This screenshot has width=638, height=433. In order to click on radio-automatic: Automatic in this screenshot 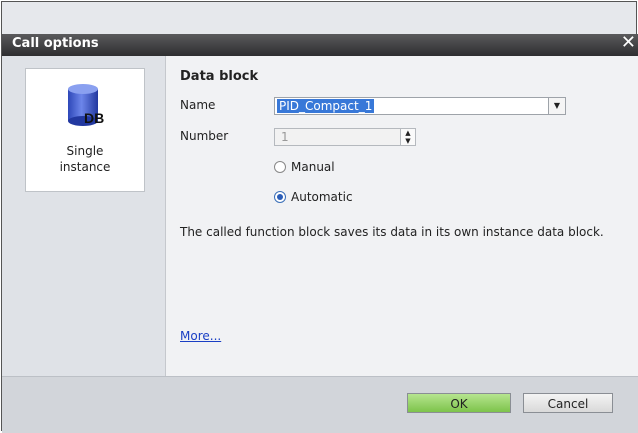, I will do `click(313, 197)`.